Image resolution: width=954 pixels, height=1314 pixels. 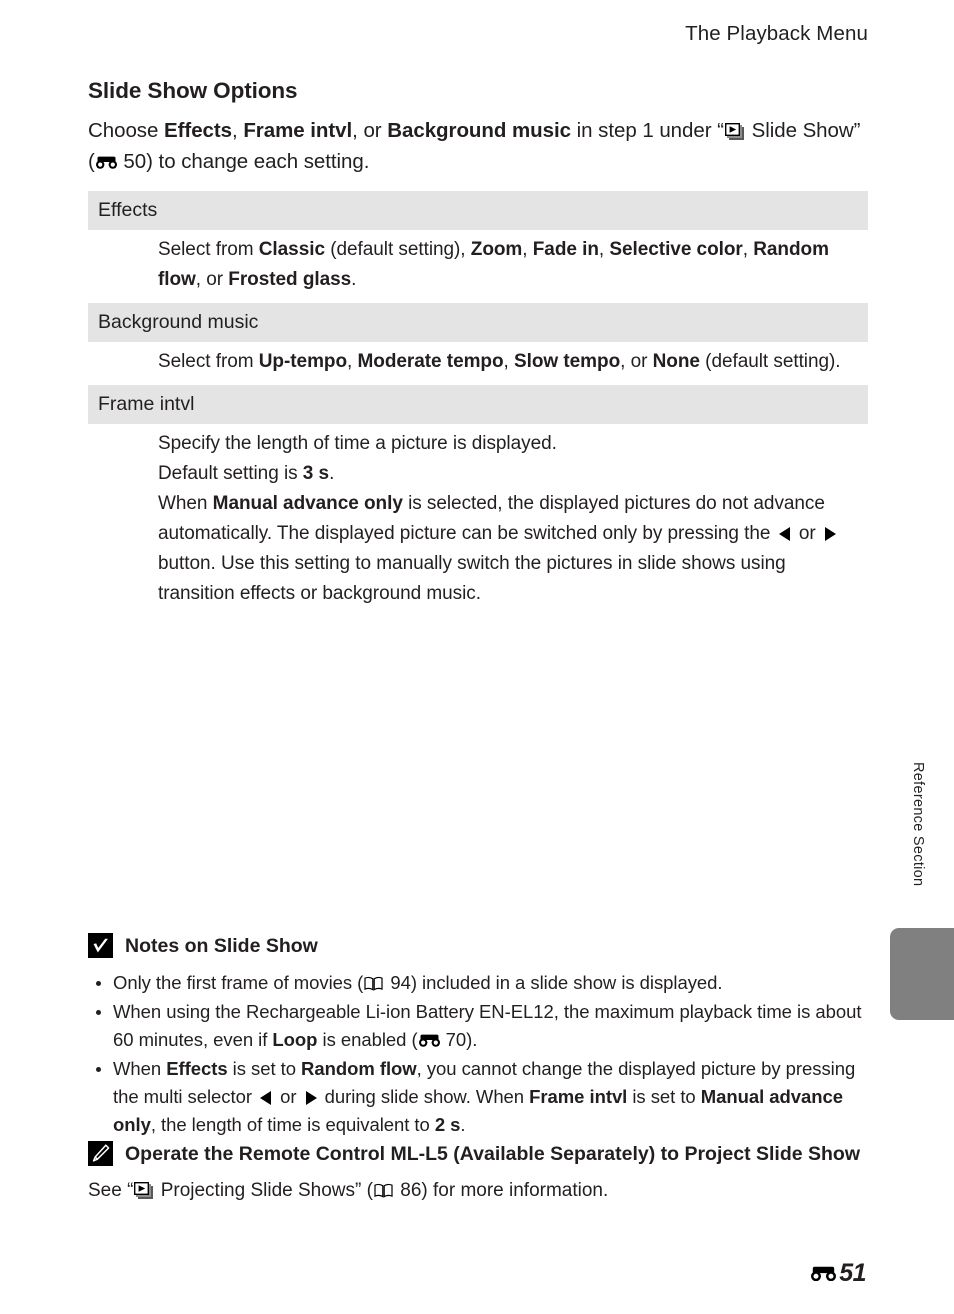 What do you see at coordinates (397, 249) in the screenshot?
I see `effects-t2: (default setting),` at bounding box center [397, 249].